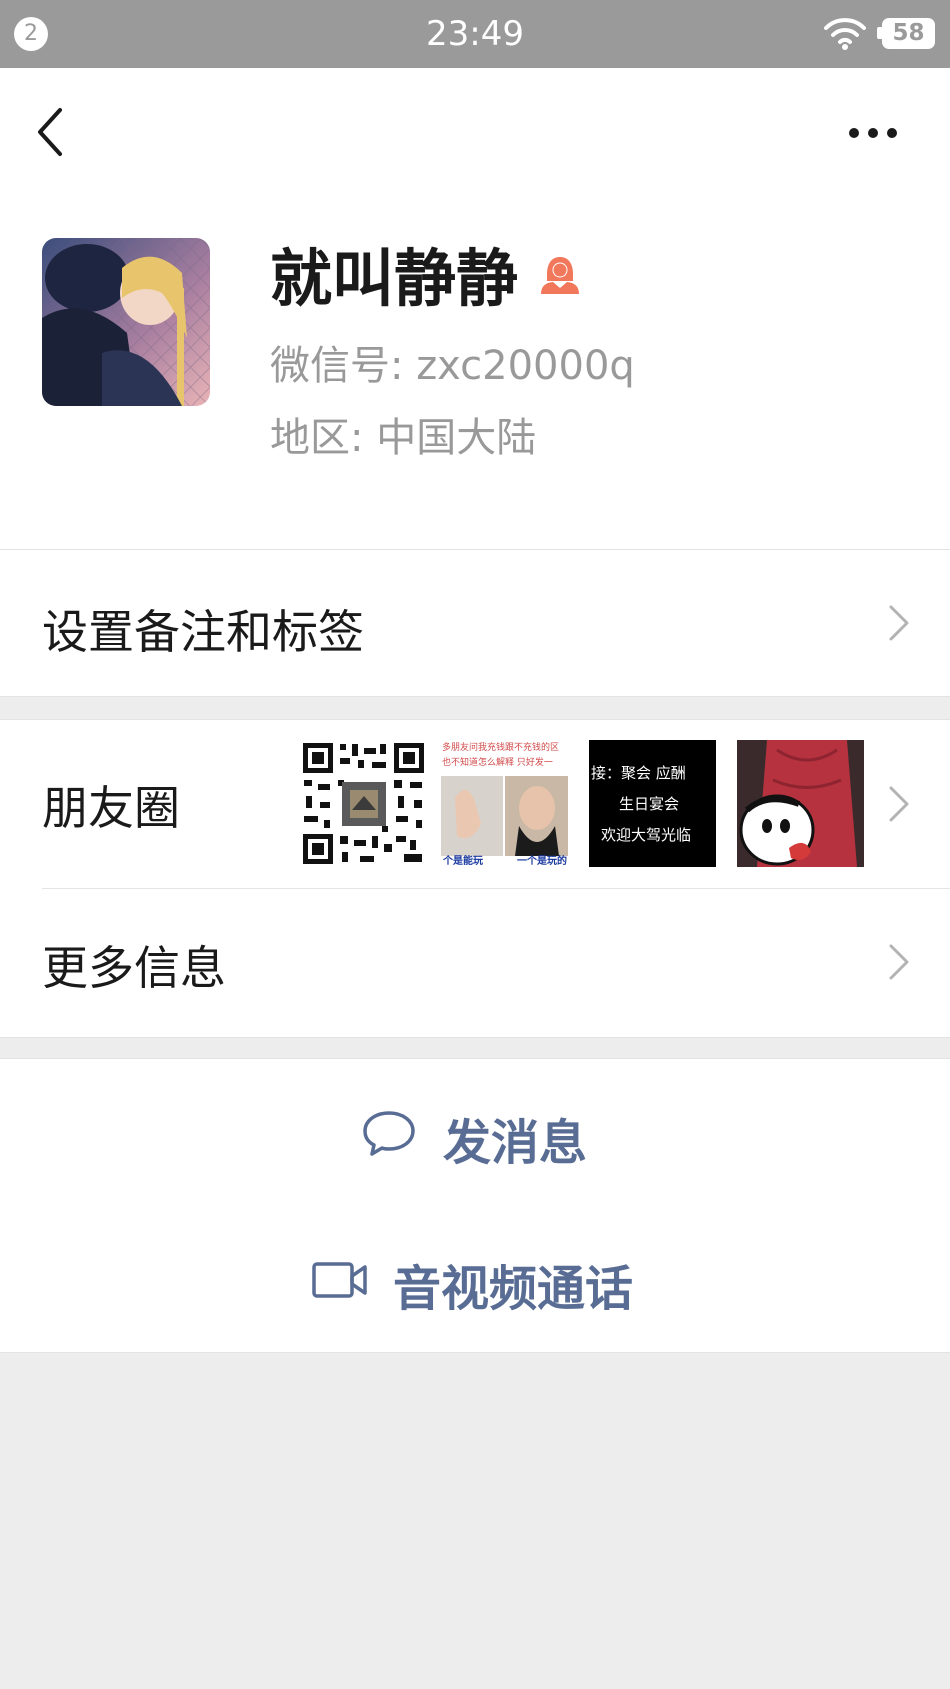 Image resolution: width=950 pixels, height=1689 pixels. I want to click on chat-bubble-icon, so click(389, 1133).